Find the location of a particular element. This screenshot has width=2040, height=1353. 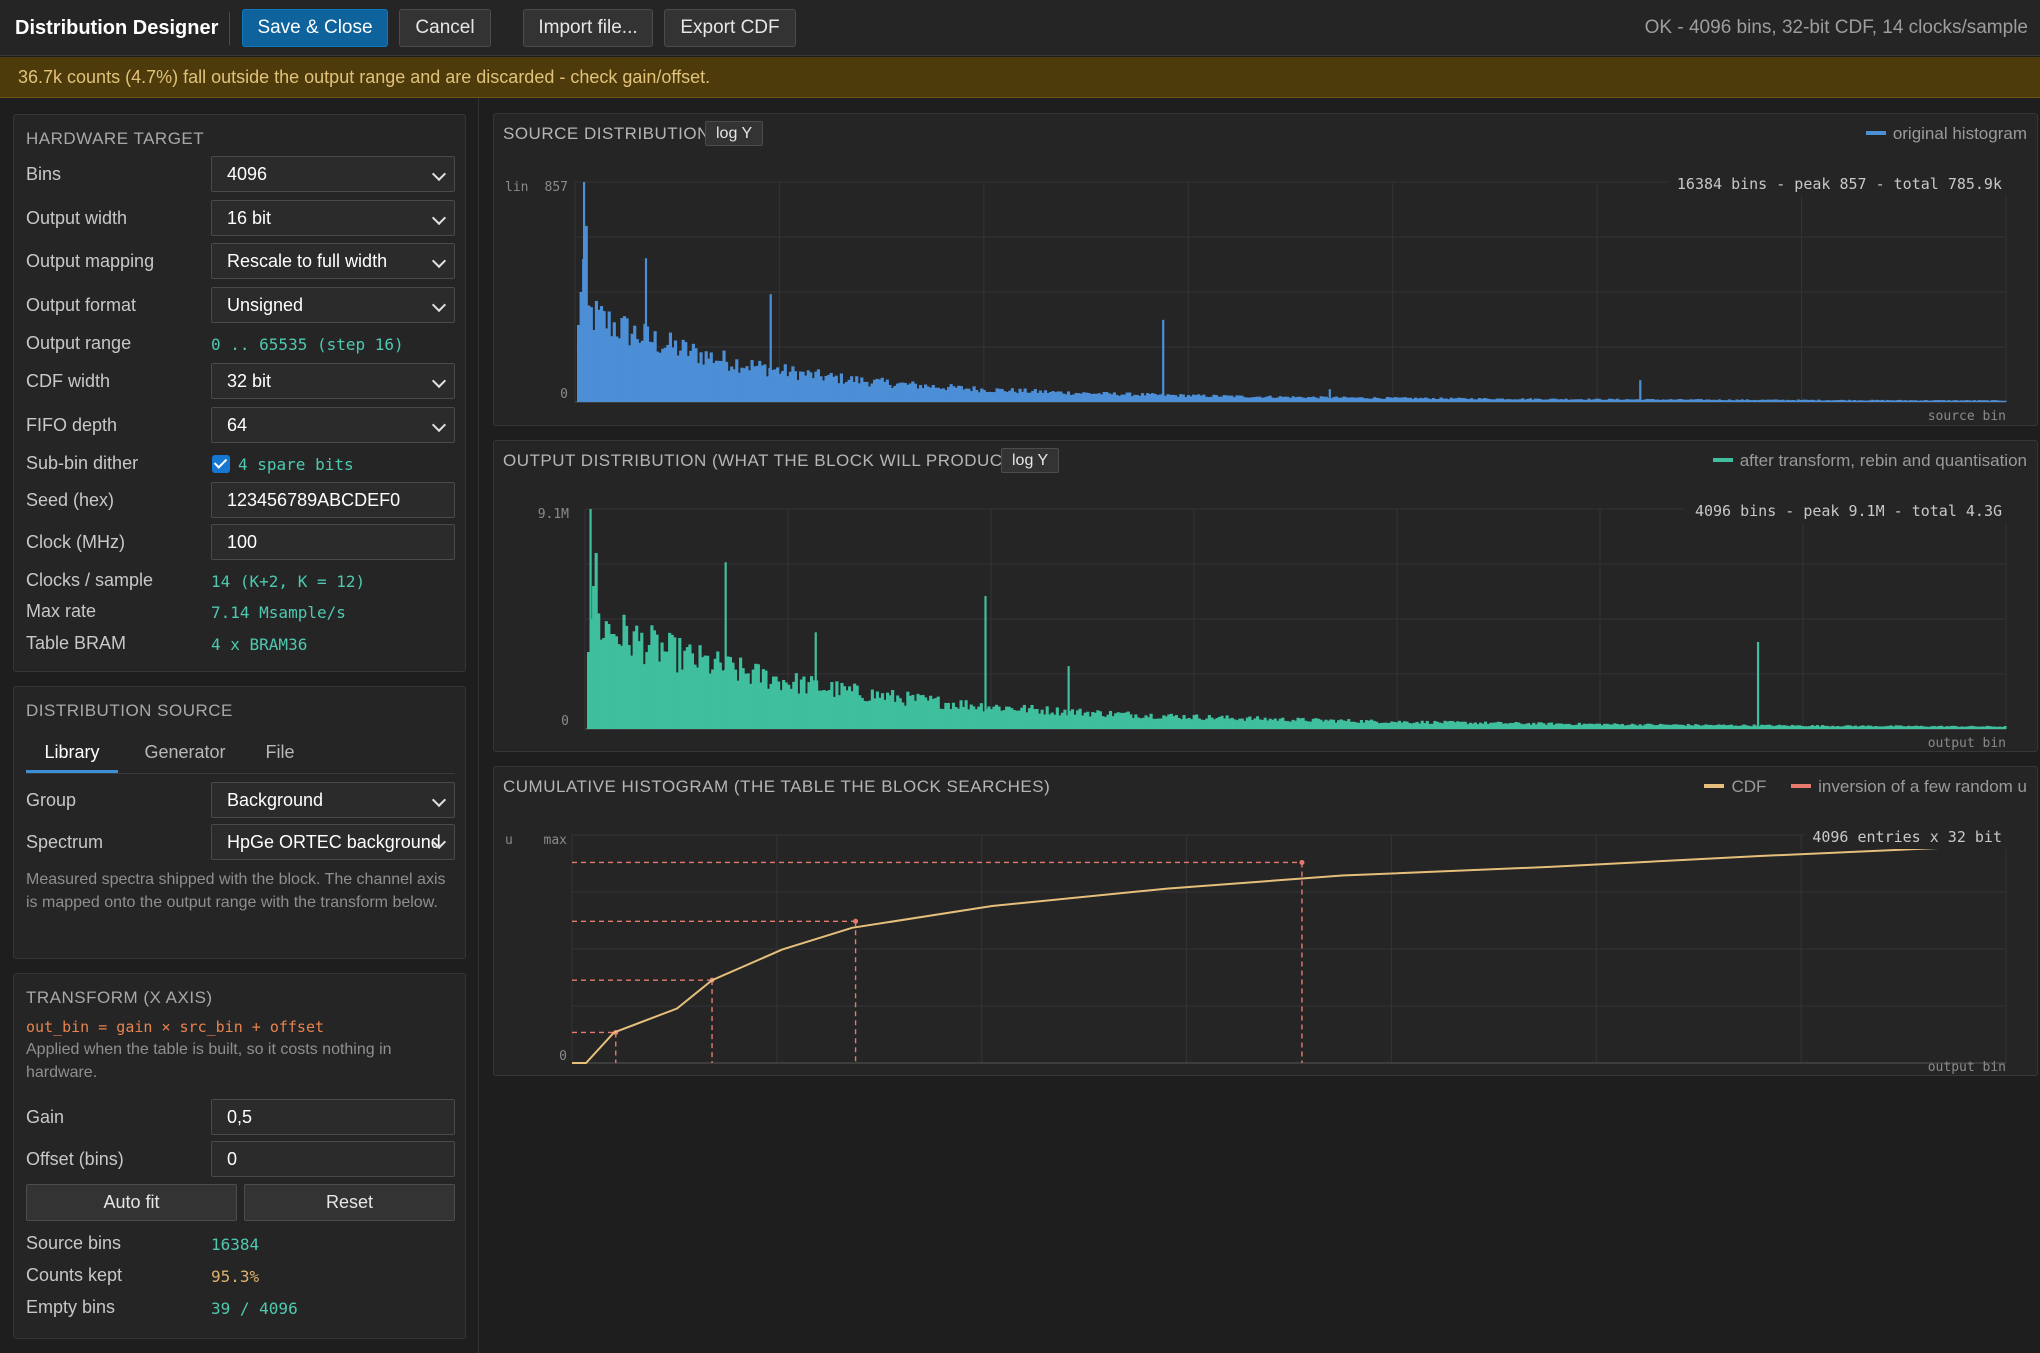

legend-swatch-cdf is located at coordinates (1714, 785).